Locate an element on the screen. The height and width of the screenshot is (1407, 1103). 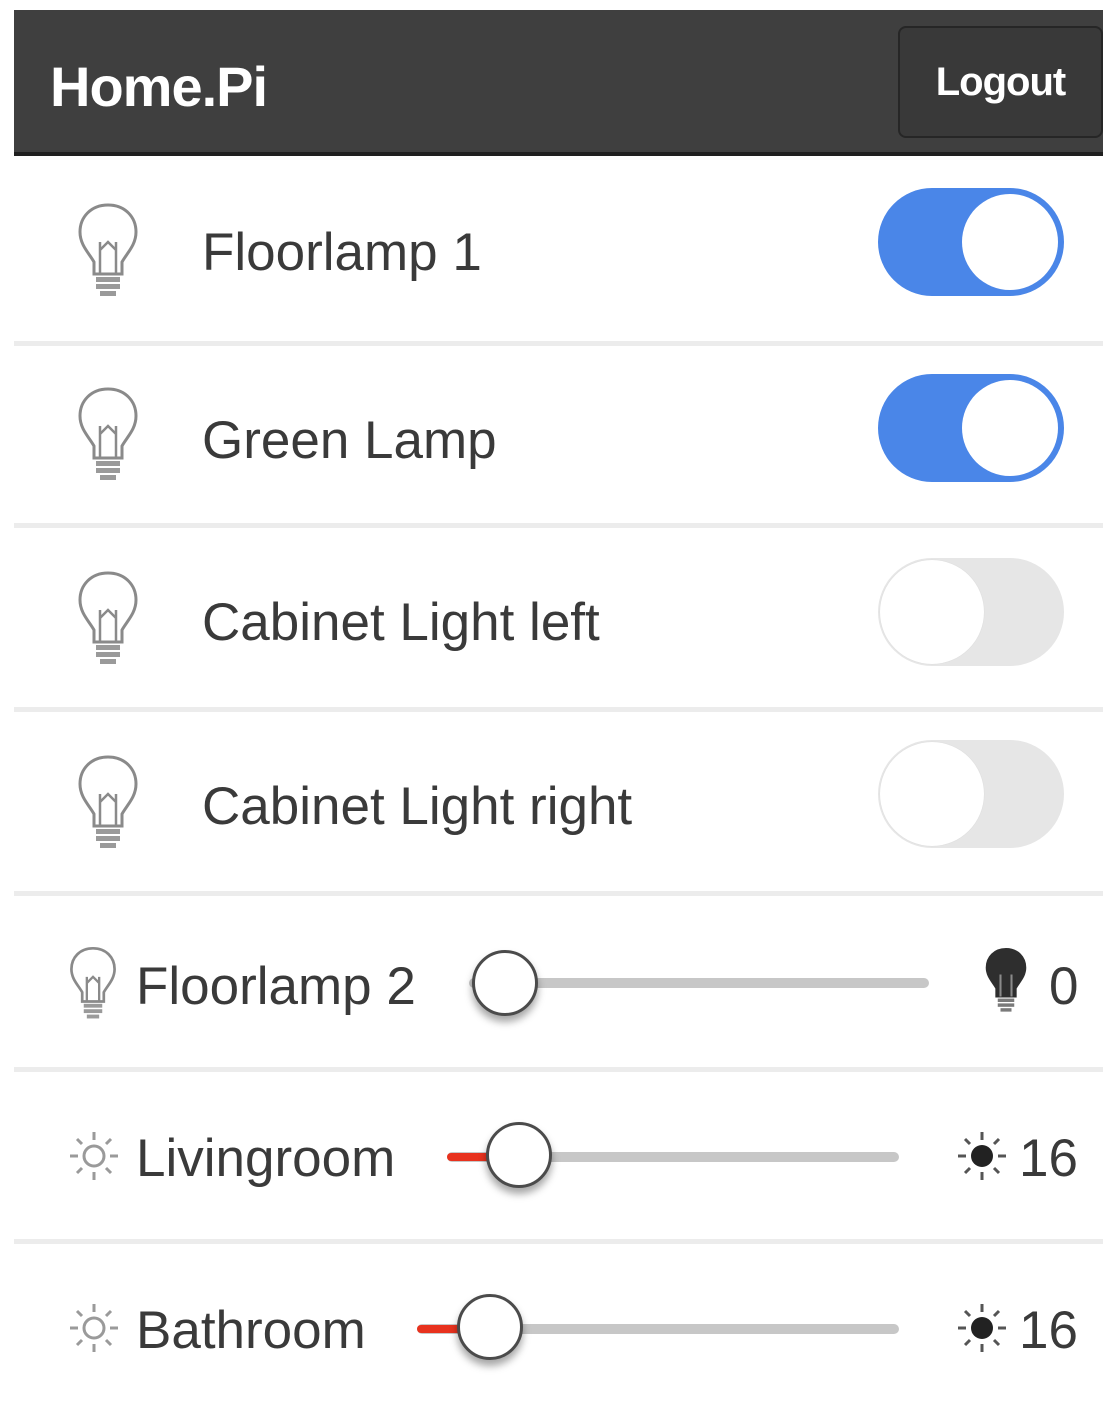
switch-row-cabinet-light-left: Cabinet Light left is located at coordinates (558, 620).